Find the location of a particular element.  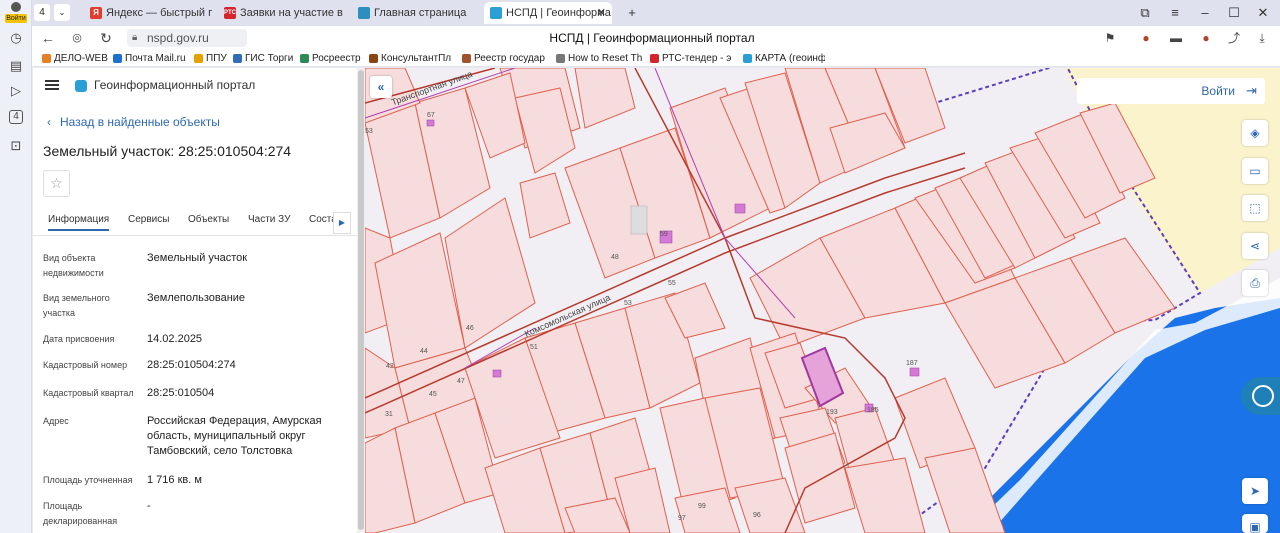

print-button: ⎙ is located at coordinates (1255, 283).